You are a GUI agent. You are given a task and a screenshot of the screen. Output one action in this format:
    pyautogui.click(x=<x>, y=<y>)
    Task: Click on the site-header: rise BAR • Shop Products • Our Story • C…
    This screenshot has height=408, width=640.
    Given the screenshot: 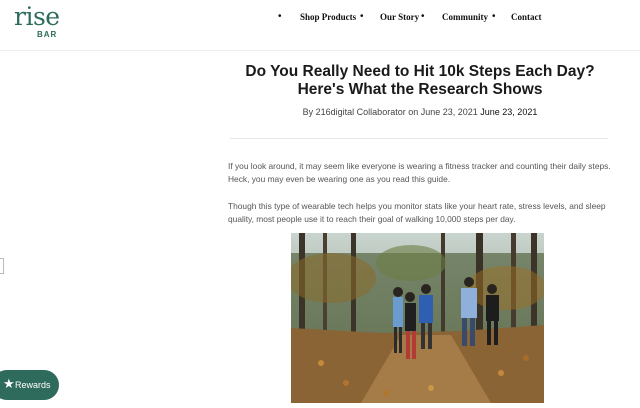 What is the action you would take?
    pyautogui.click(x=320, y=25)
    